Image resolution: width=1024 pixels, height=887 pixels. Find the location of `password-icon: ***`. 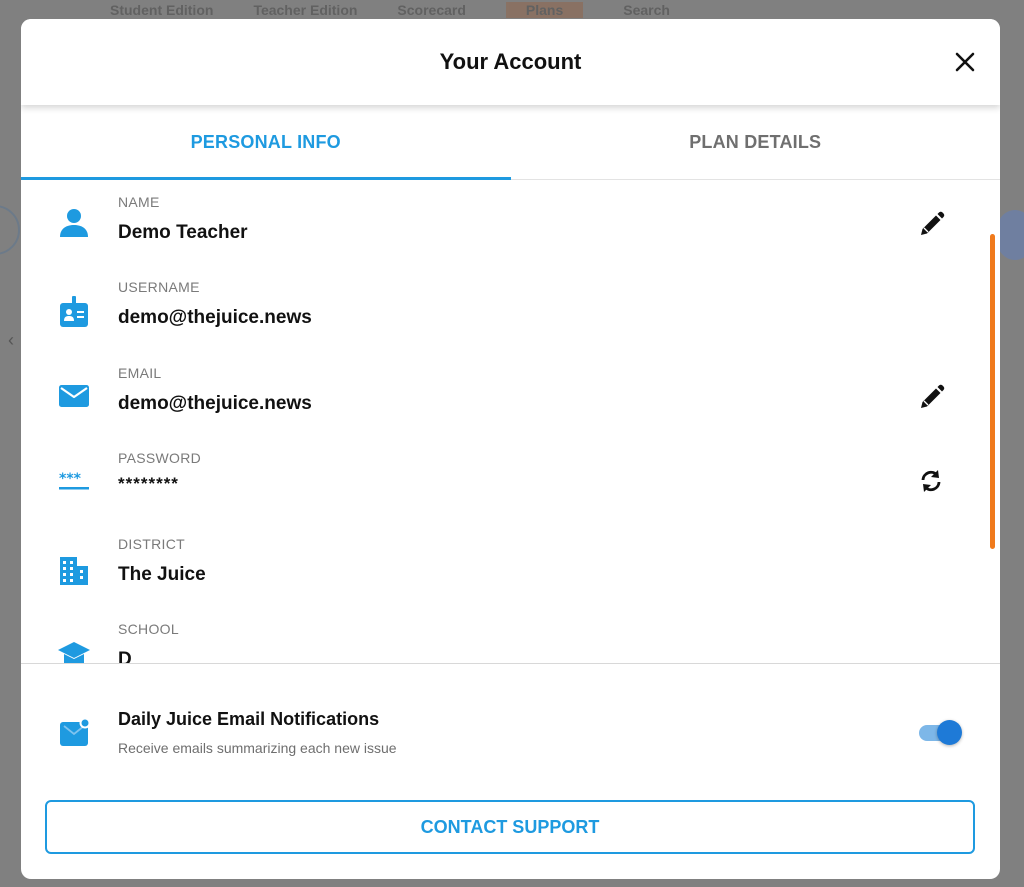

password-icon: *** is located at coordinates (74, 480).